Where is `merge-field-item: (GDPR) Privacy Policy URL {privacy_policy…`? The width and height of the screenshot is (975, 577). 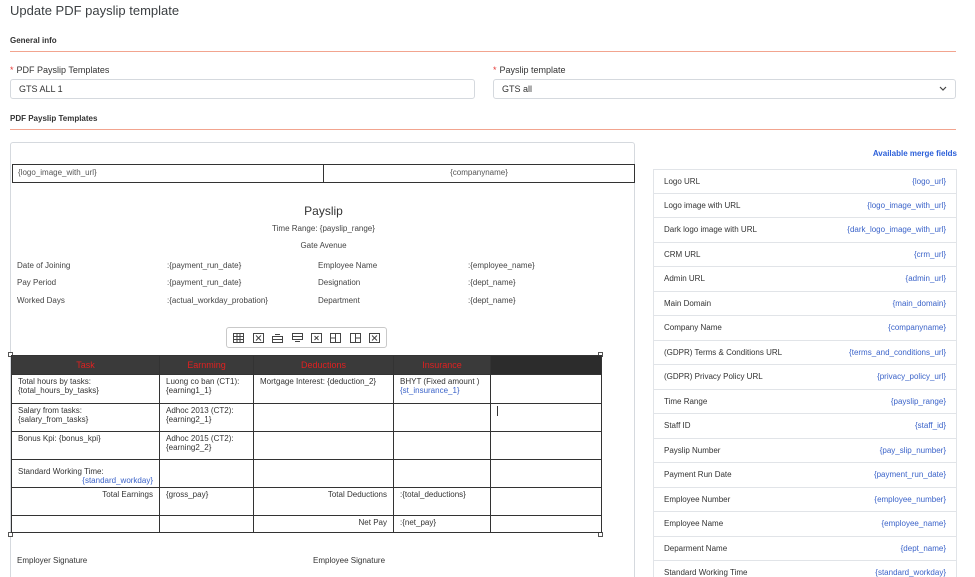
merge-field-item: (GDPR) Privacy Policy URL {privacy_policy… is located at coordinates (805, 377).